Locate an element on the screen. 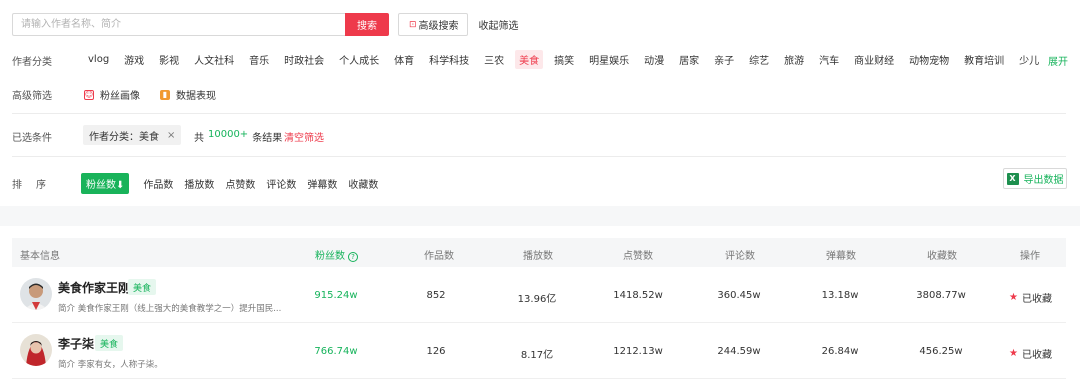 The image size is (1080, 380). table-header: 基本信息 粉丝数? 作品数 播放数 点赞数 评论数 弹幕数 收藏数 操作 is located at coordinates (539, 252).